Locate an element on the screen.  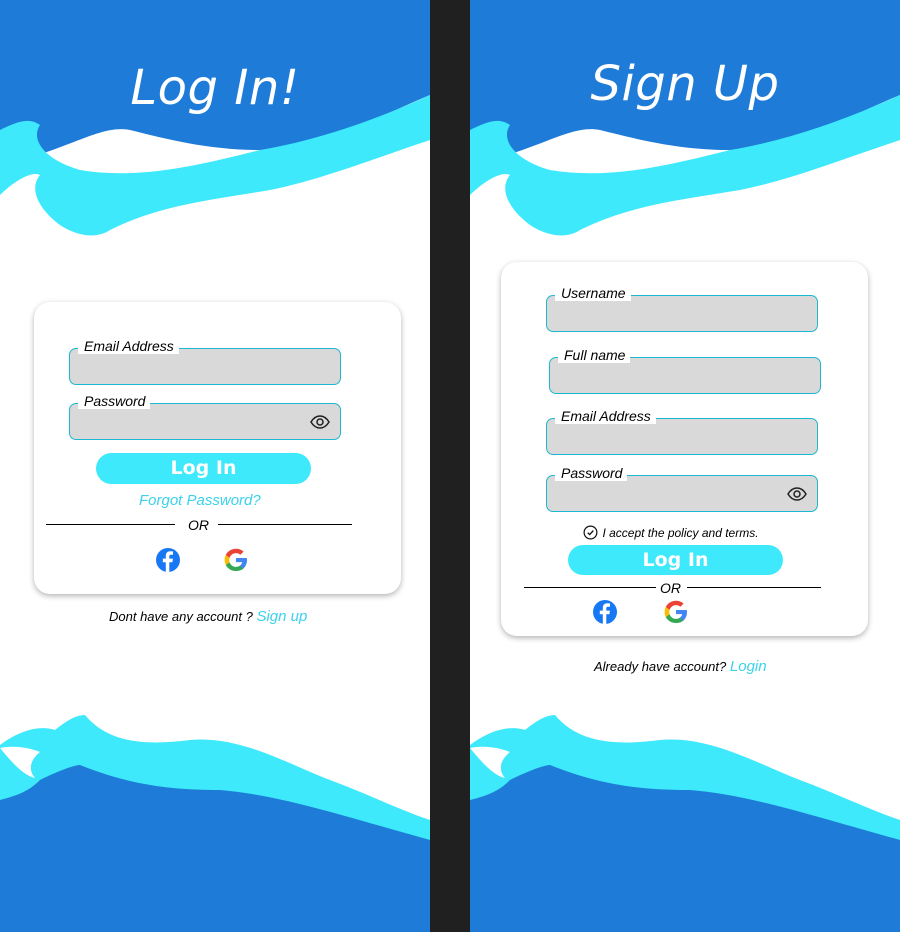
signup-footer-text: Already have account? is located at coordinates (660, 666).